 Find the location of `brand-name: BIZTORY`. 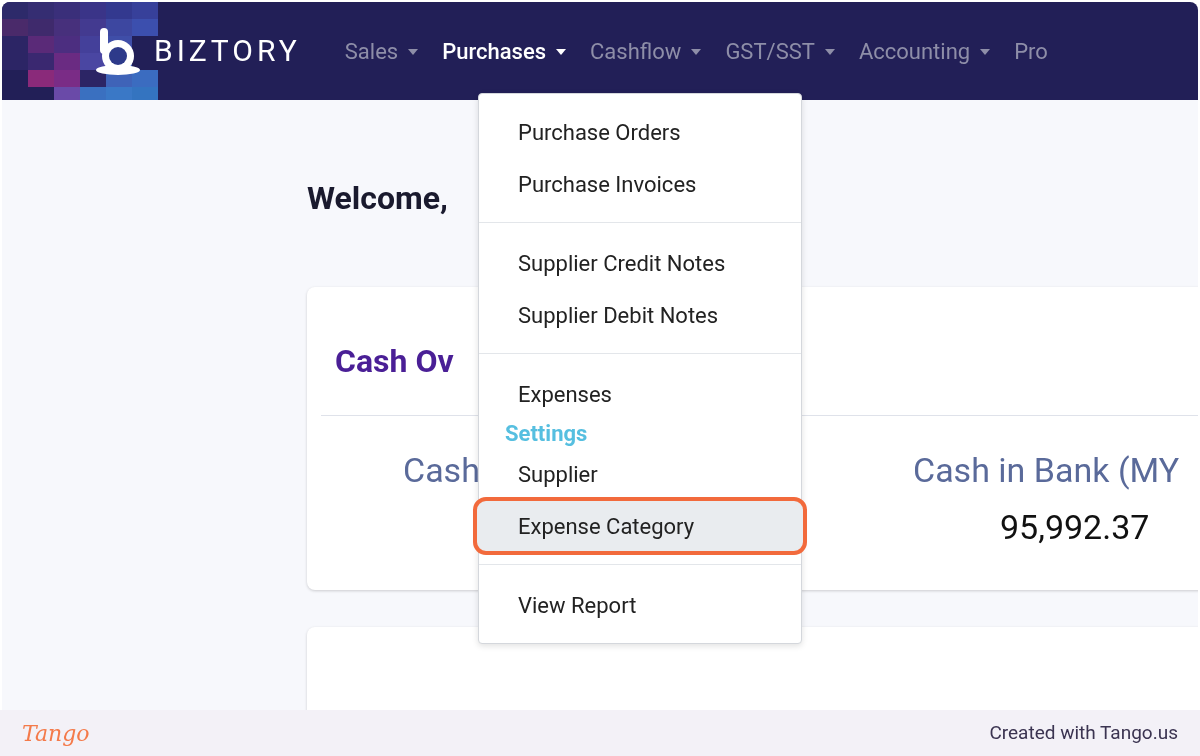

brand-name: BIZTORY is located at coordinates (227, 51).